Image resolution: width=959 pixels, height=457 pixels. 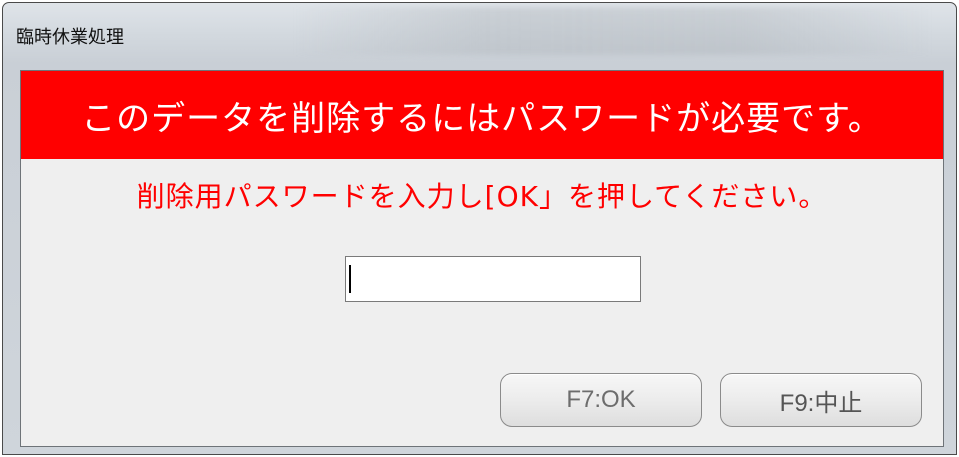 I want to click on window-title: 臨時休業処理, so click(x=70, y=37).